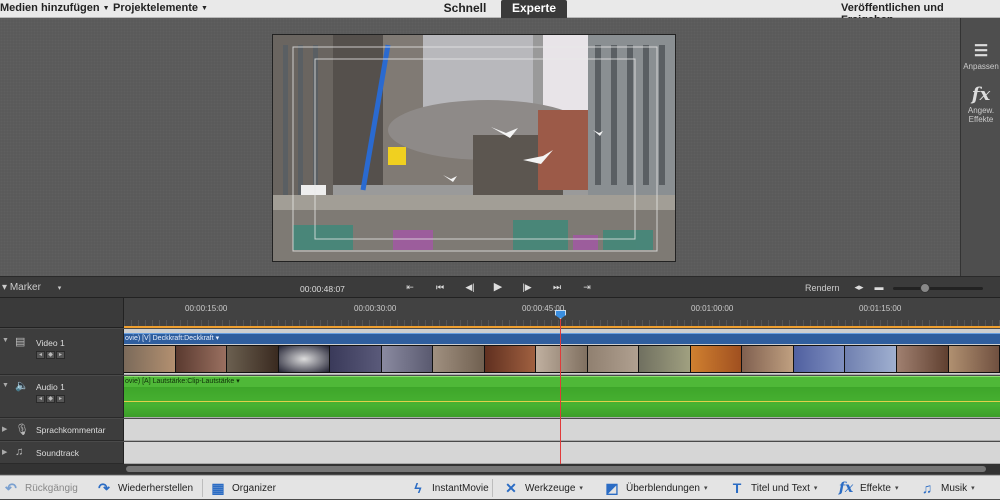 The image size is (1000, 500). What do you see at coordinates (556, 469) in the screenshot?
I see `scrollbar-thumb` at bounding box center [556, 469].